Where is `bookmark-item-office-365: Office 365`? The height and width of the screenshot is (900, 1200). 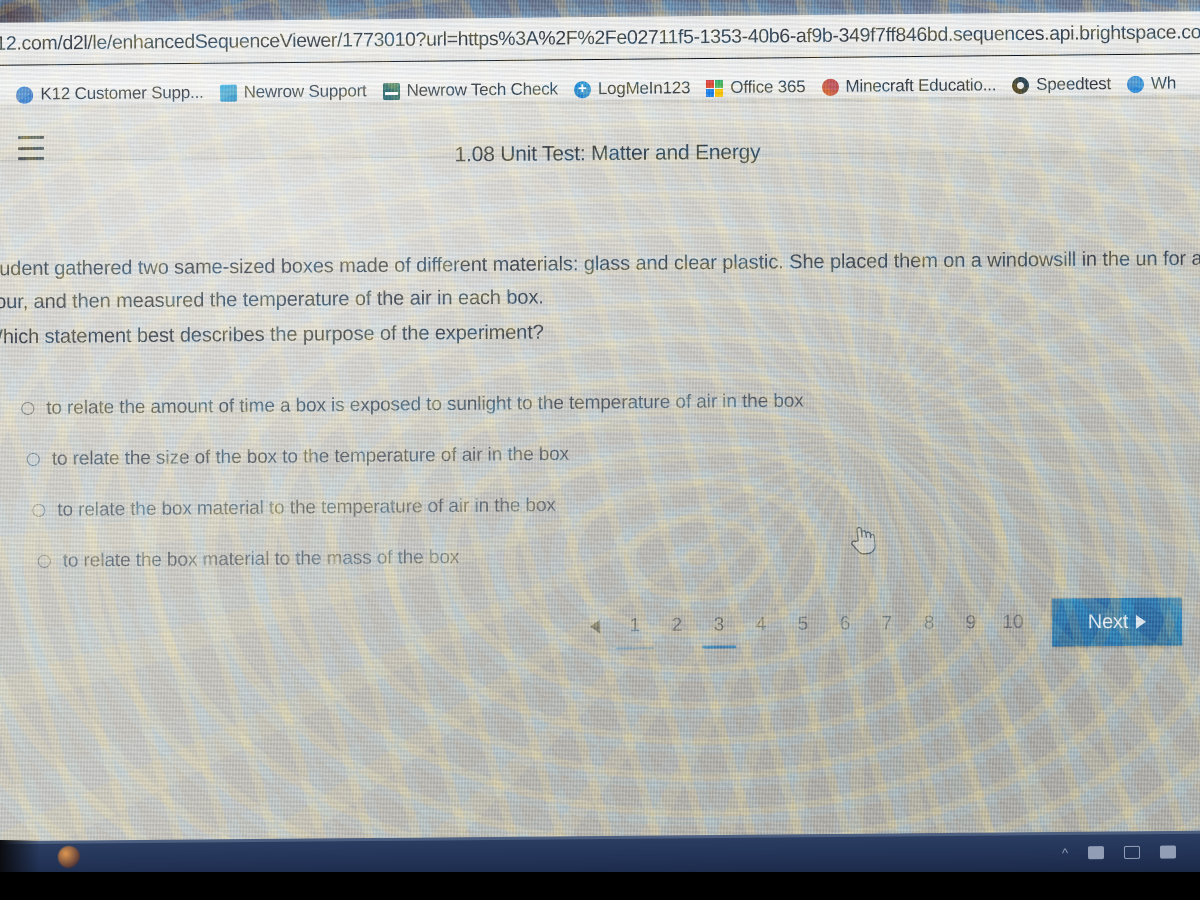
bookmark-item-office-365: Office 365 is located at coordinates (756, 87).